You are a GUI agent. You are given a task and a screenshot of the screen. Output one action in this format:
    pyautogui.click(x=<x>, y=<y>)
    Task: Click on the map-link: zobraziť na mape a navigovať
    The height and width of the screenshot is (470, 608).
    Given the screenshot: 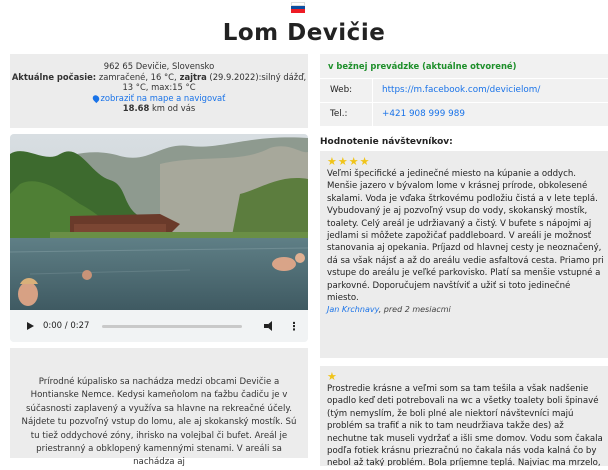 What is the action you would take?
    pyautogui.click(x=159, y=98)
    